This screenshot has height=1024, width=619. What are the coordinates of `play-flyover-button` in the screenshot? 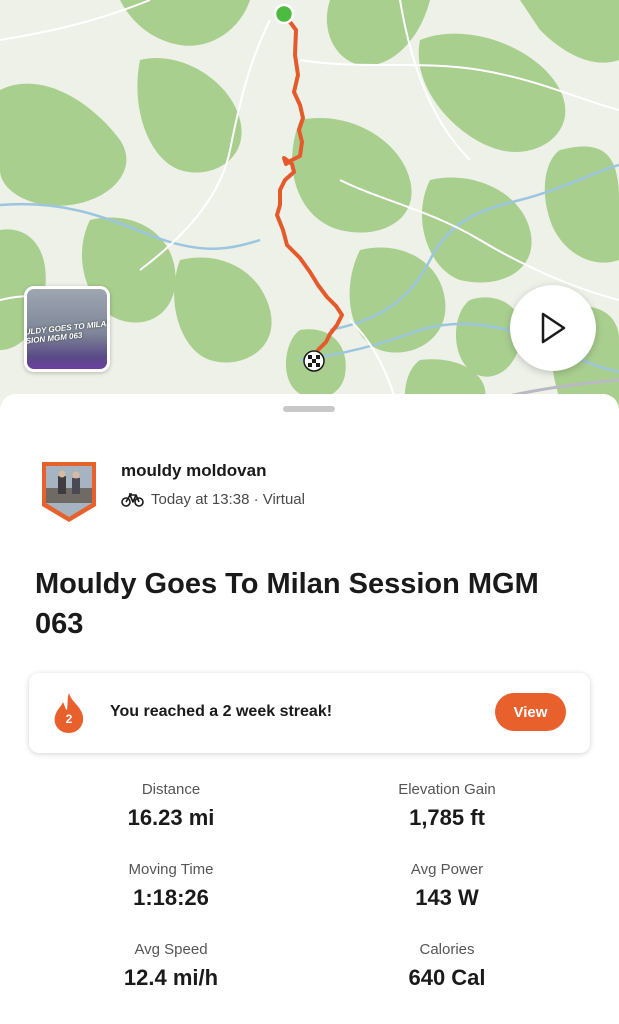 It's located at (553, 328).